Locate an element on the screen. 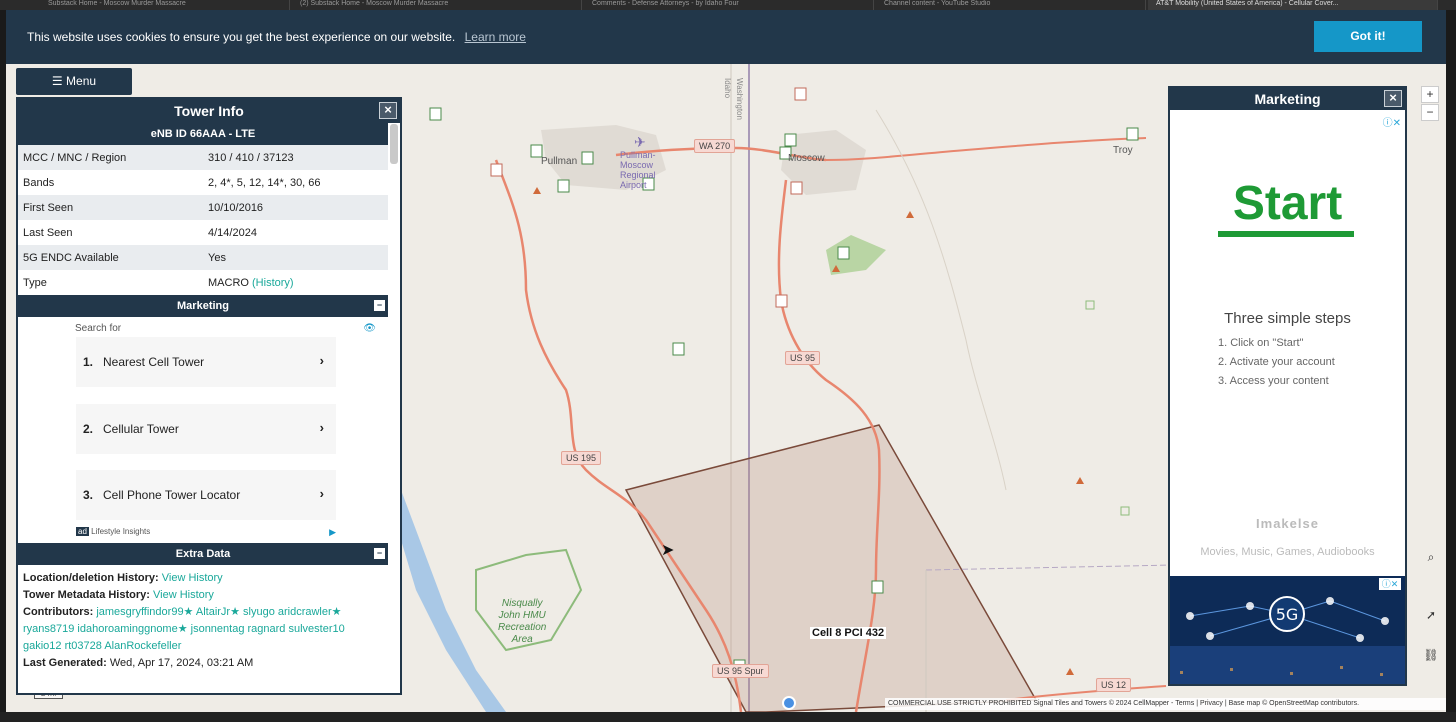 Image resolution: width=1456 pixels, height=722 pixels. ad-item-label: Nearest Cell Tower is located at coordinates (154, 362).